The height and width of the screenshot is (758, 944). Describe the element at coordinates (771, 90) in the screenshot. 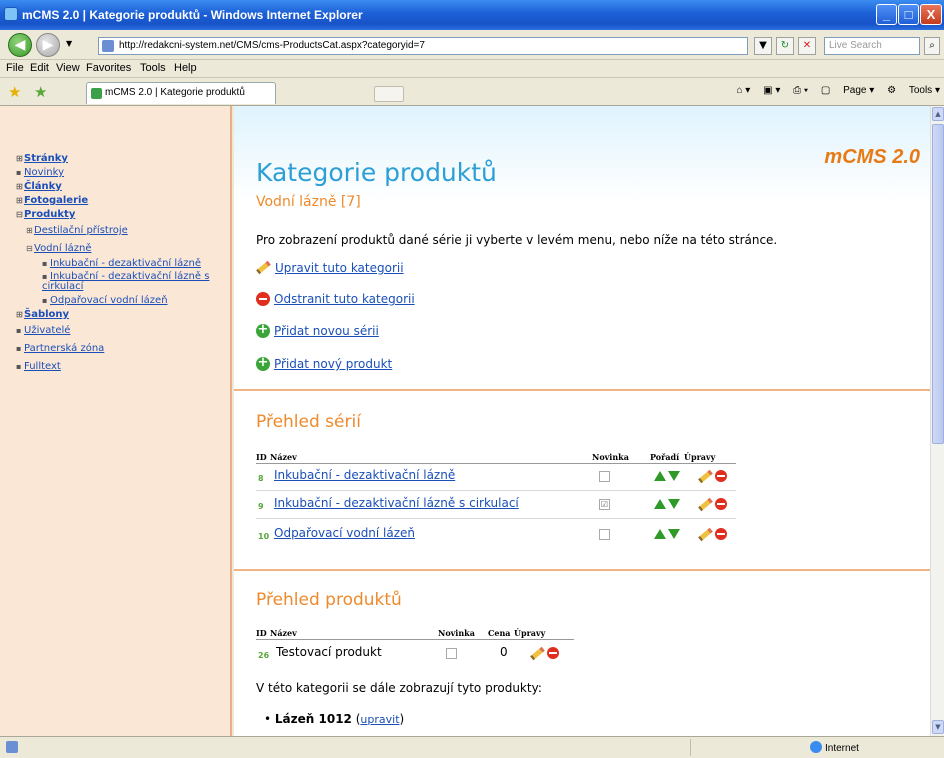

I see `feeds-icon: ▣ ▾` at that location.